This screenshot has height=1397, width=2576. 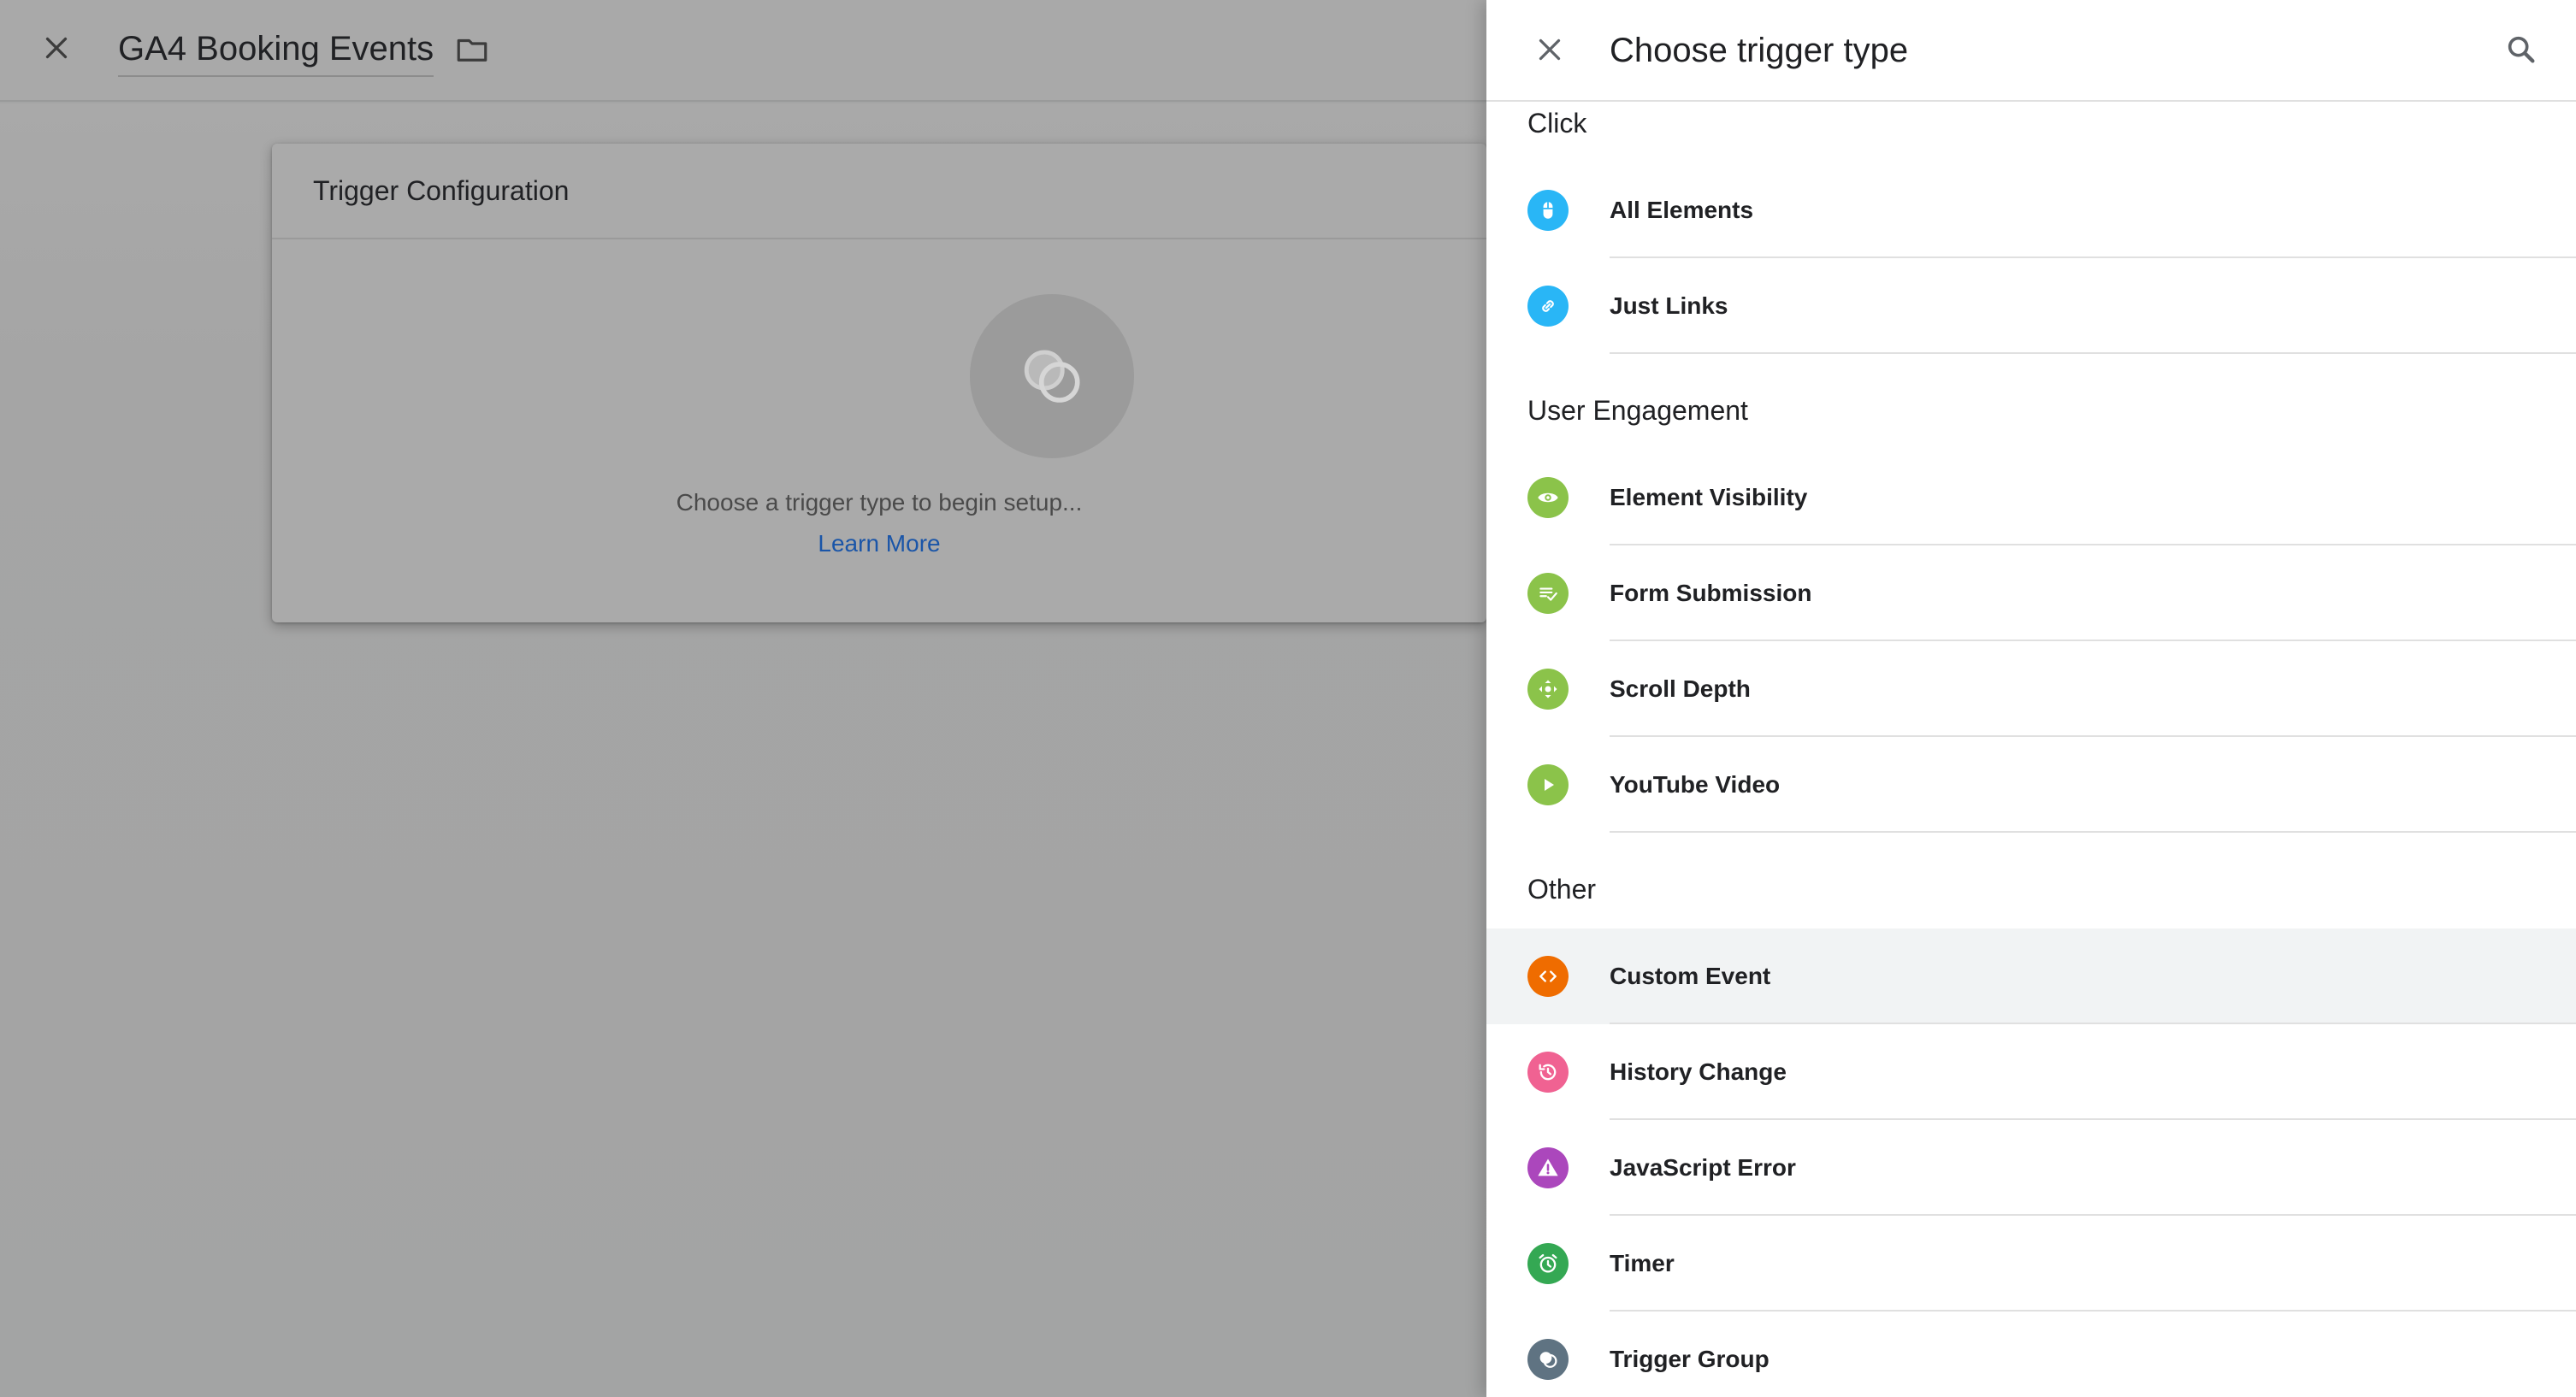 I want to click on trigger-type-label: All Elements, so click(x=1682, y=210).